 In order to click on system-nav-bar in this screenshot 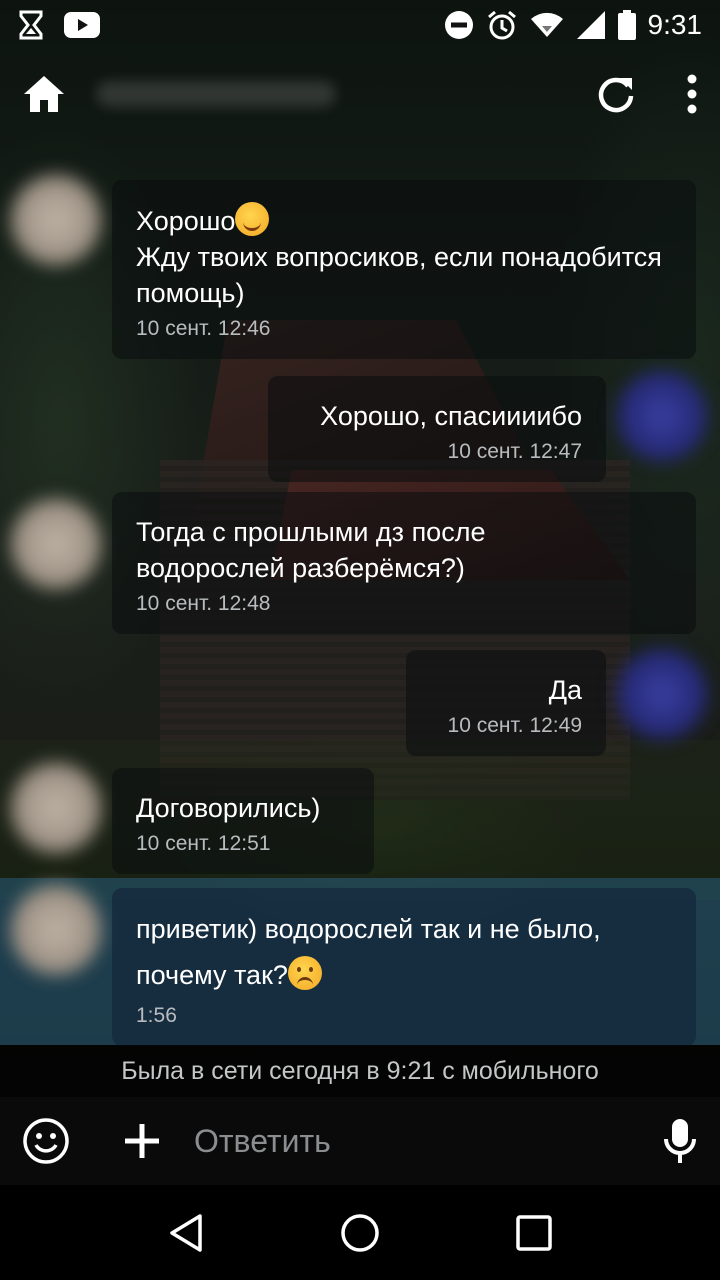, I will do `click(360, 1232)`.